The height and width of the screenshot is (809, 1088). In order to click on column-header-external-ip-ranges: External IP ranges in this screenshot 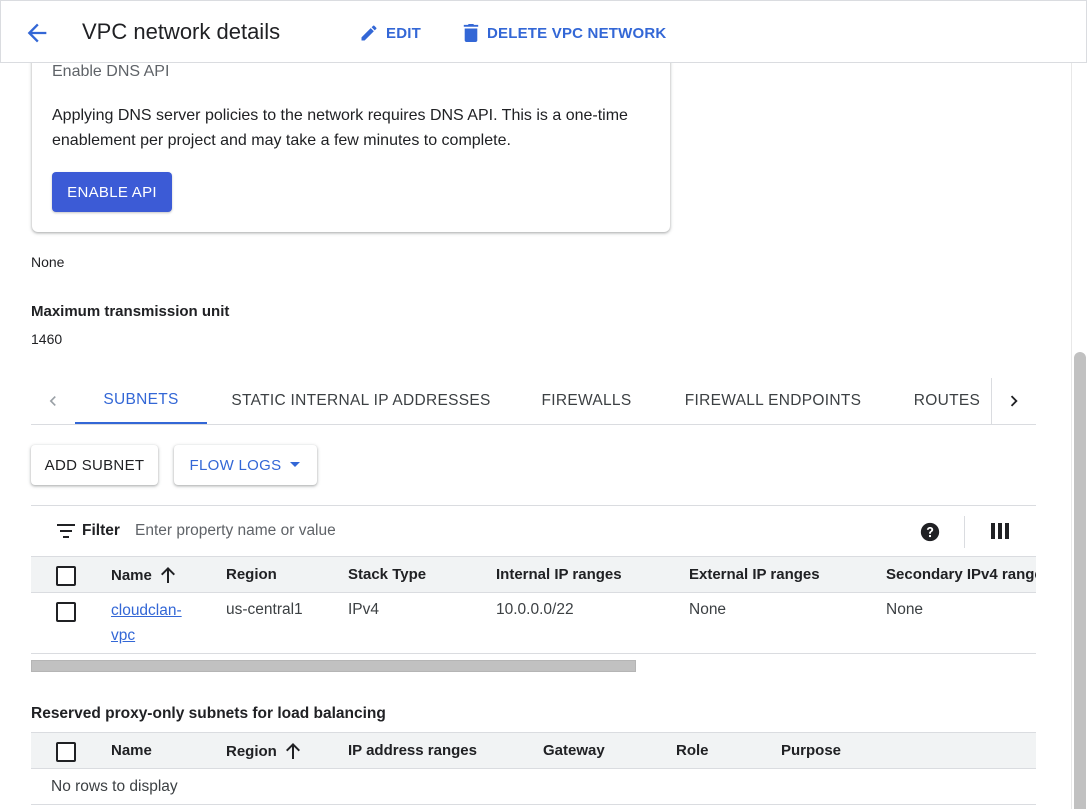, I will do `click(754, 574)`.